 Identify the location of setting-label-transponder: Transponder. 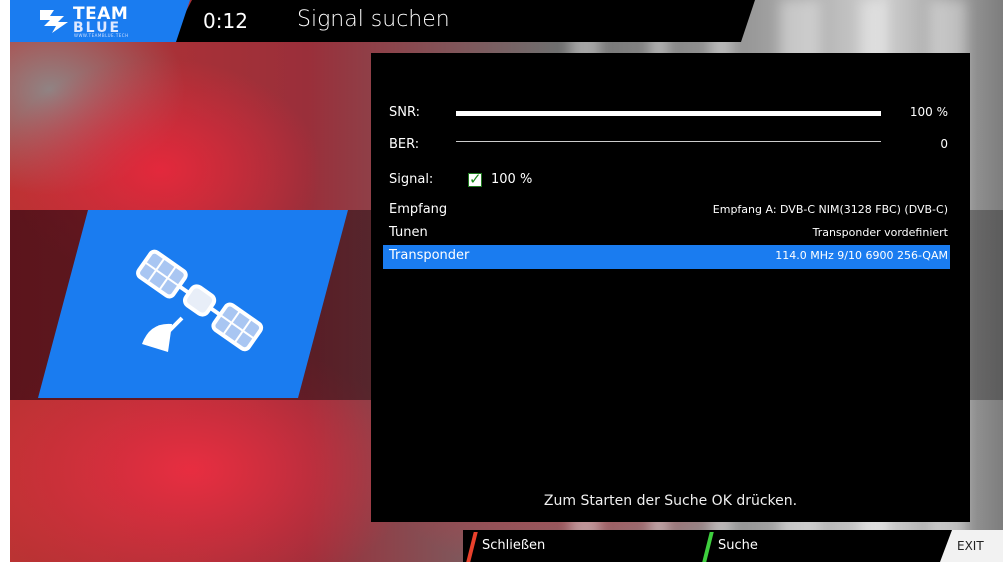
(429, 255).